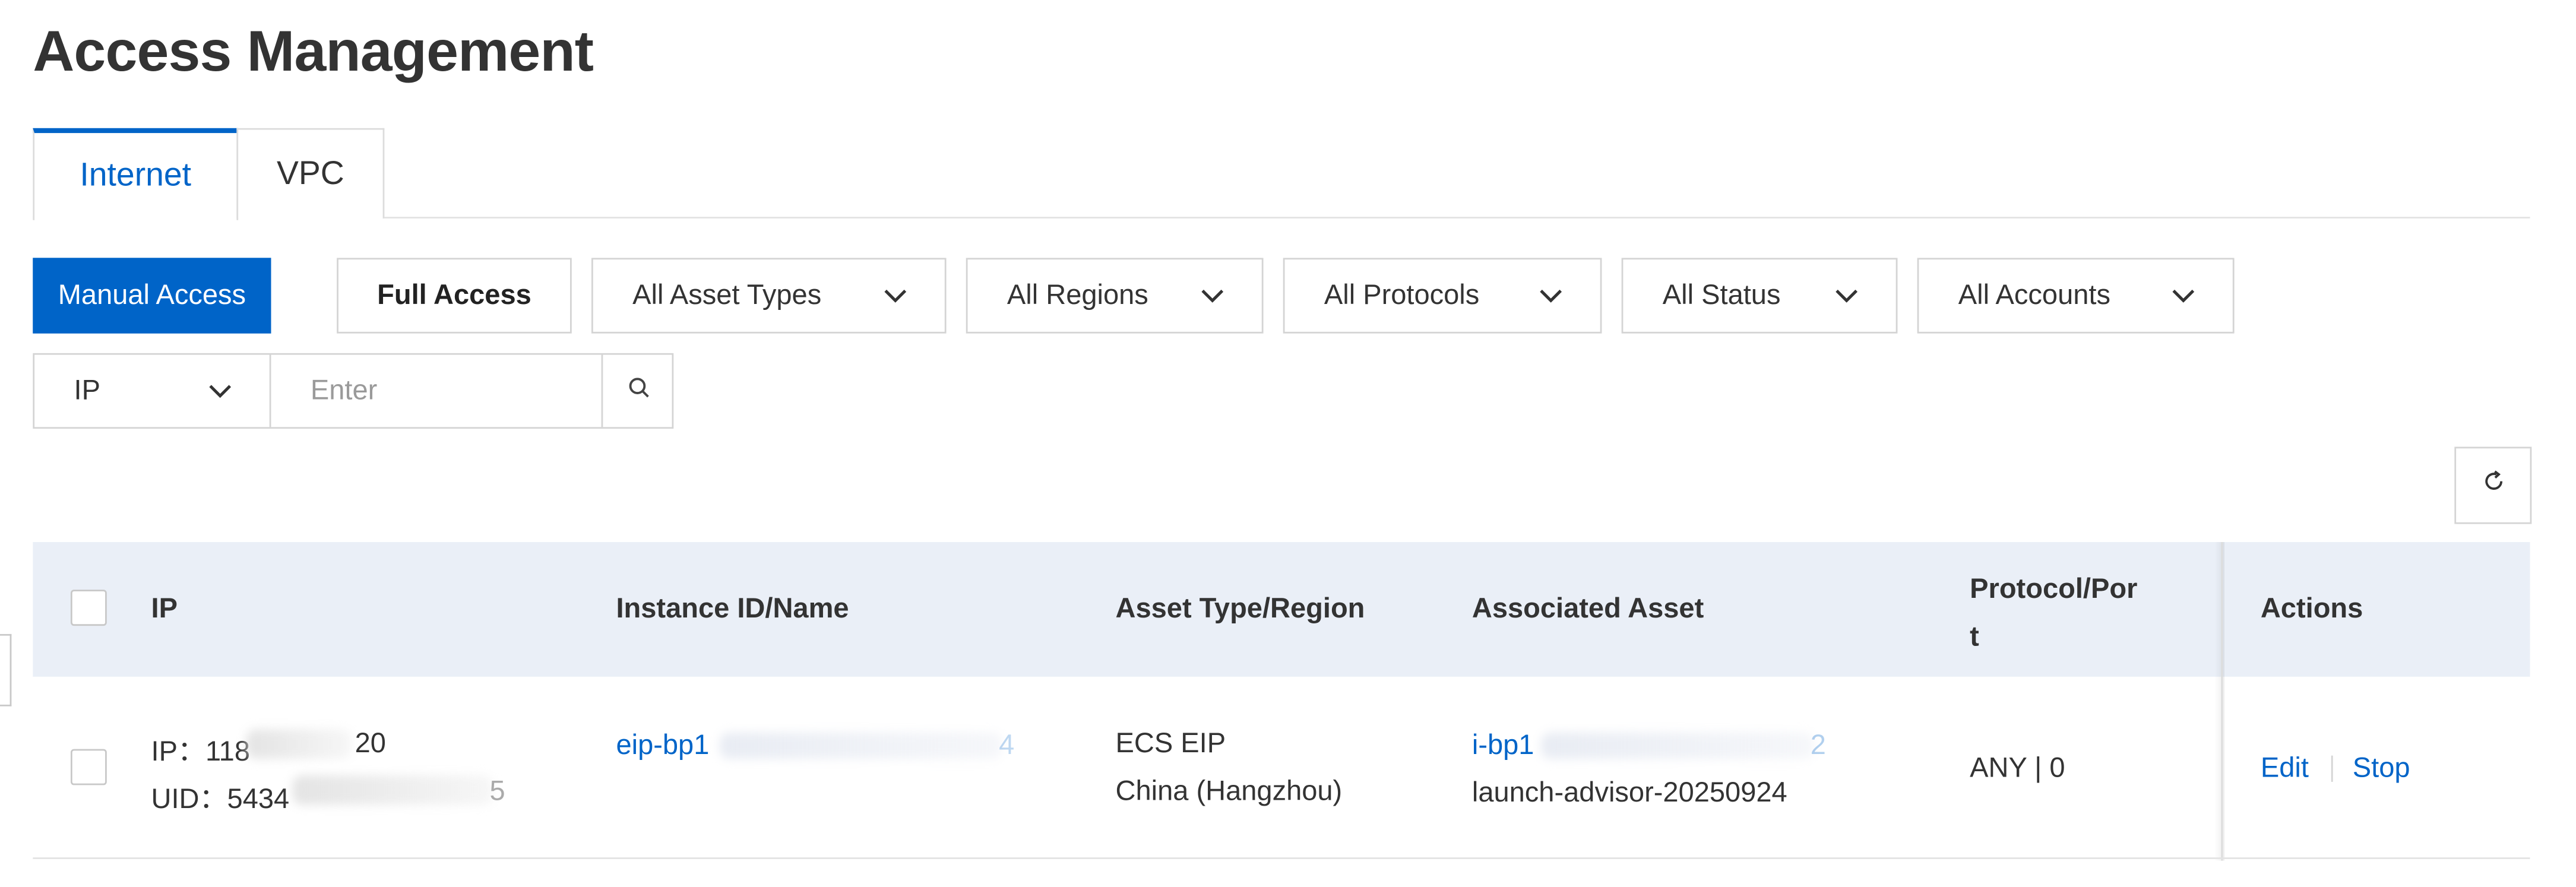 This screenshot has width=2576, height=887. What do you see at coordinates (88, 608) in the screenshot?
I see `select-all-checkbox` at bounding box center [88, 608].